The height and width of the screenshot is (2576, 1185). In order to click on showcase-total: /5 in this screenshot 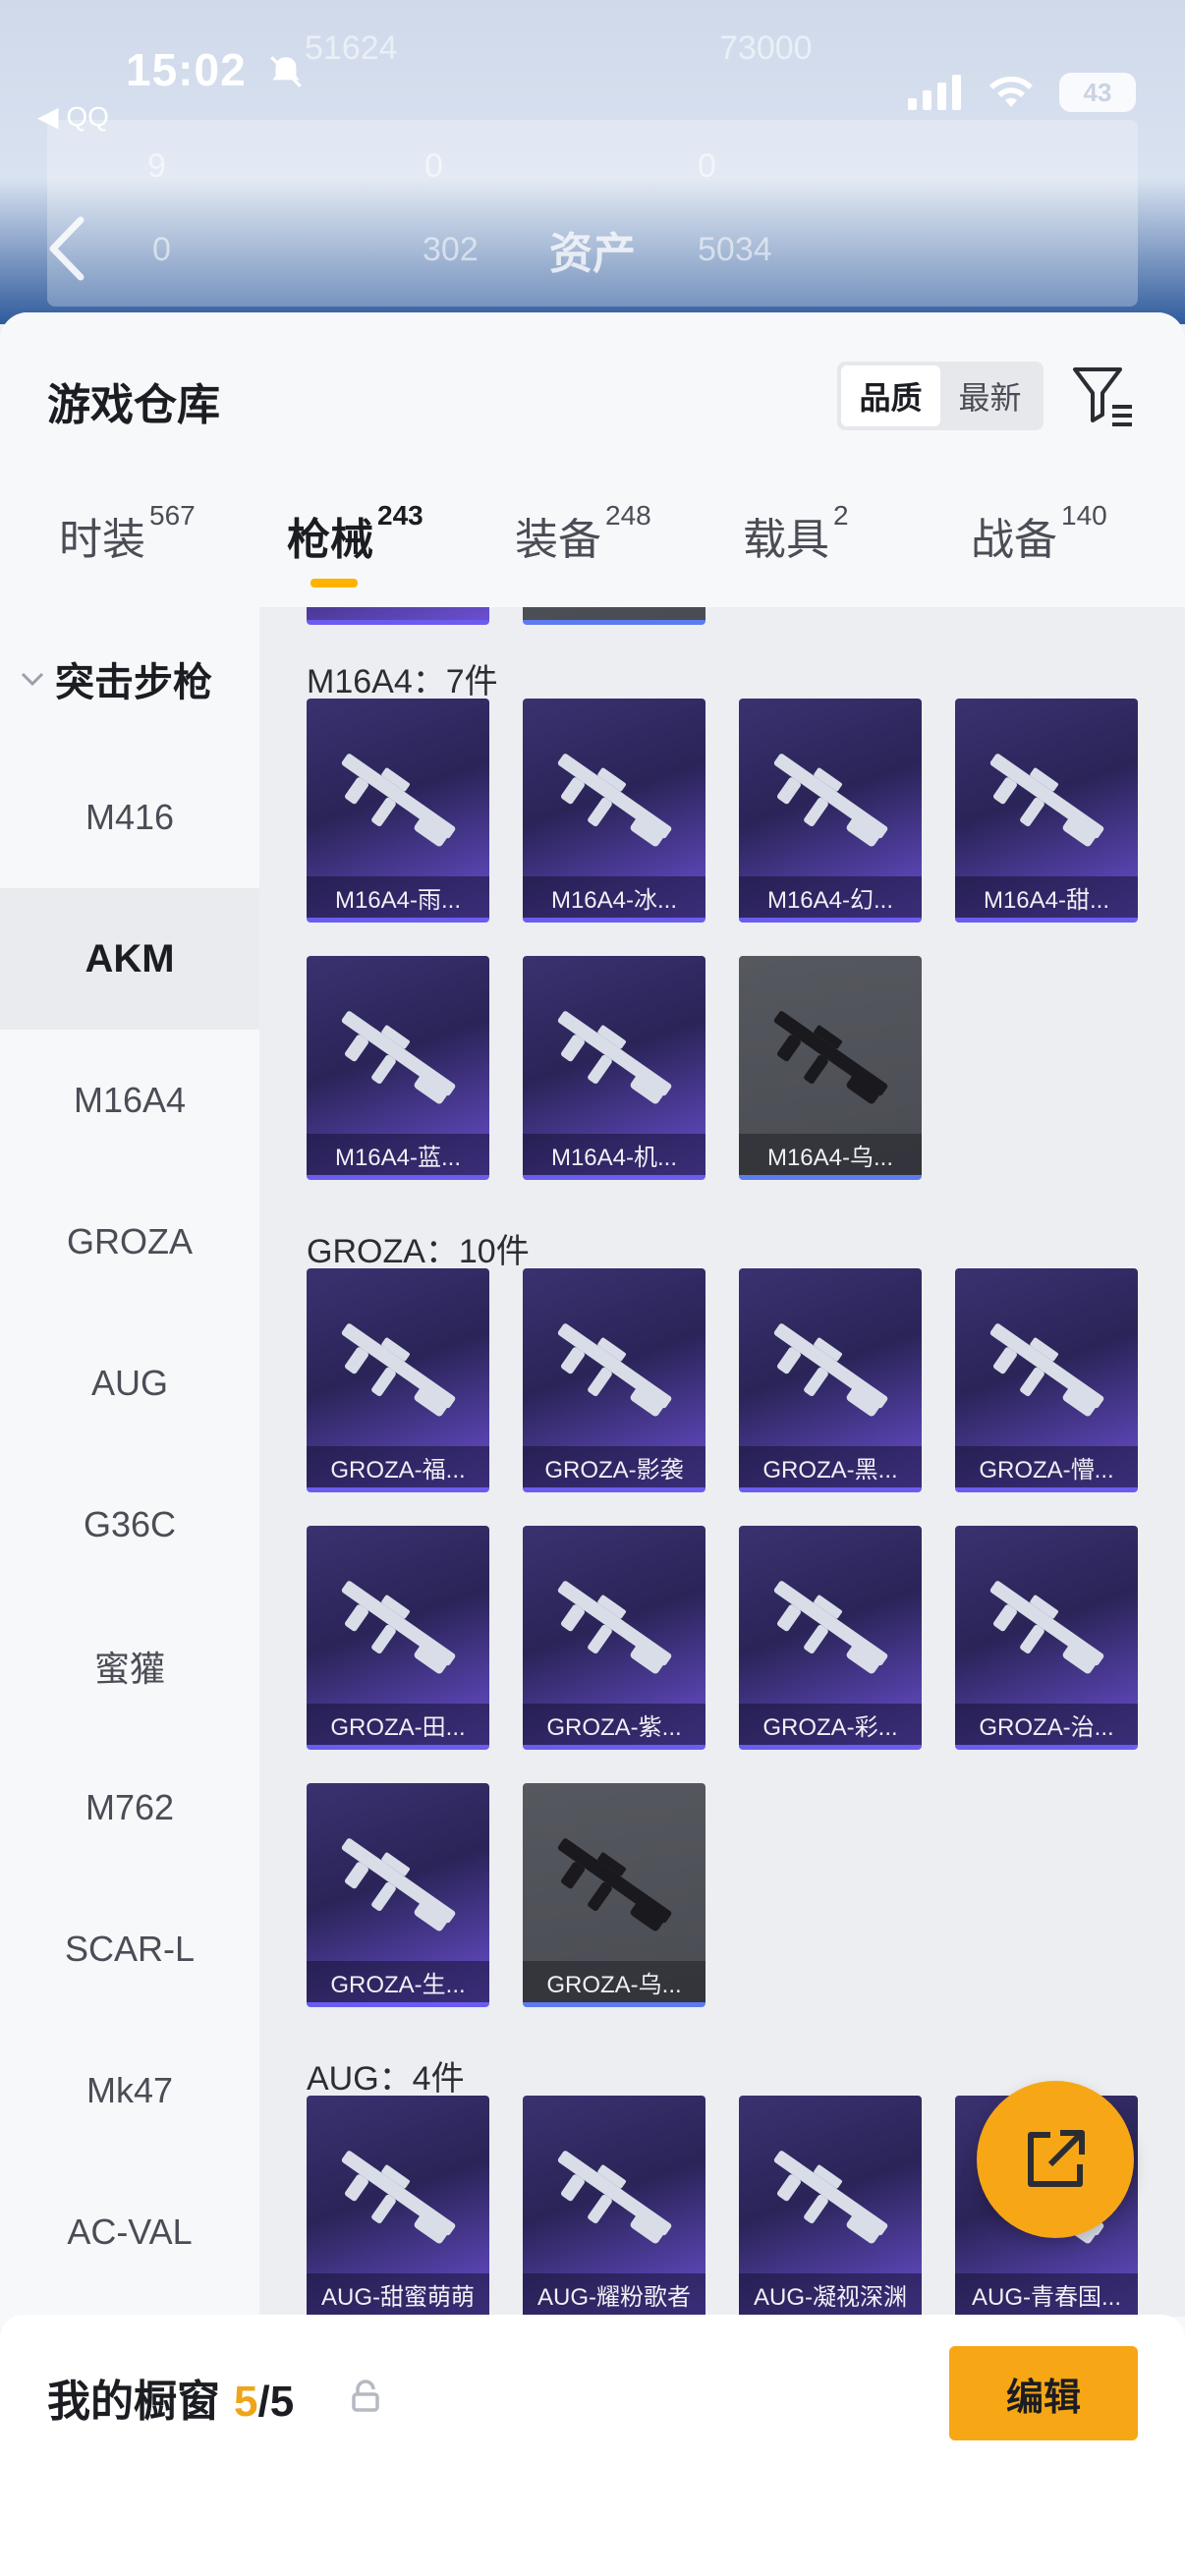, I will do `click(276, 2402)`.